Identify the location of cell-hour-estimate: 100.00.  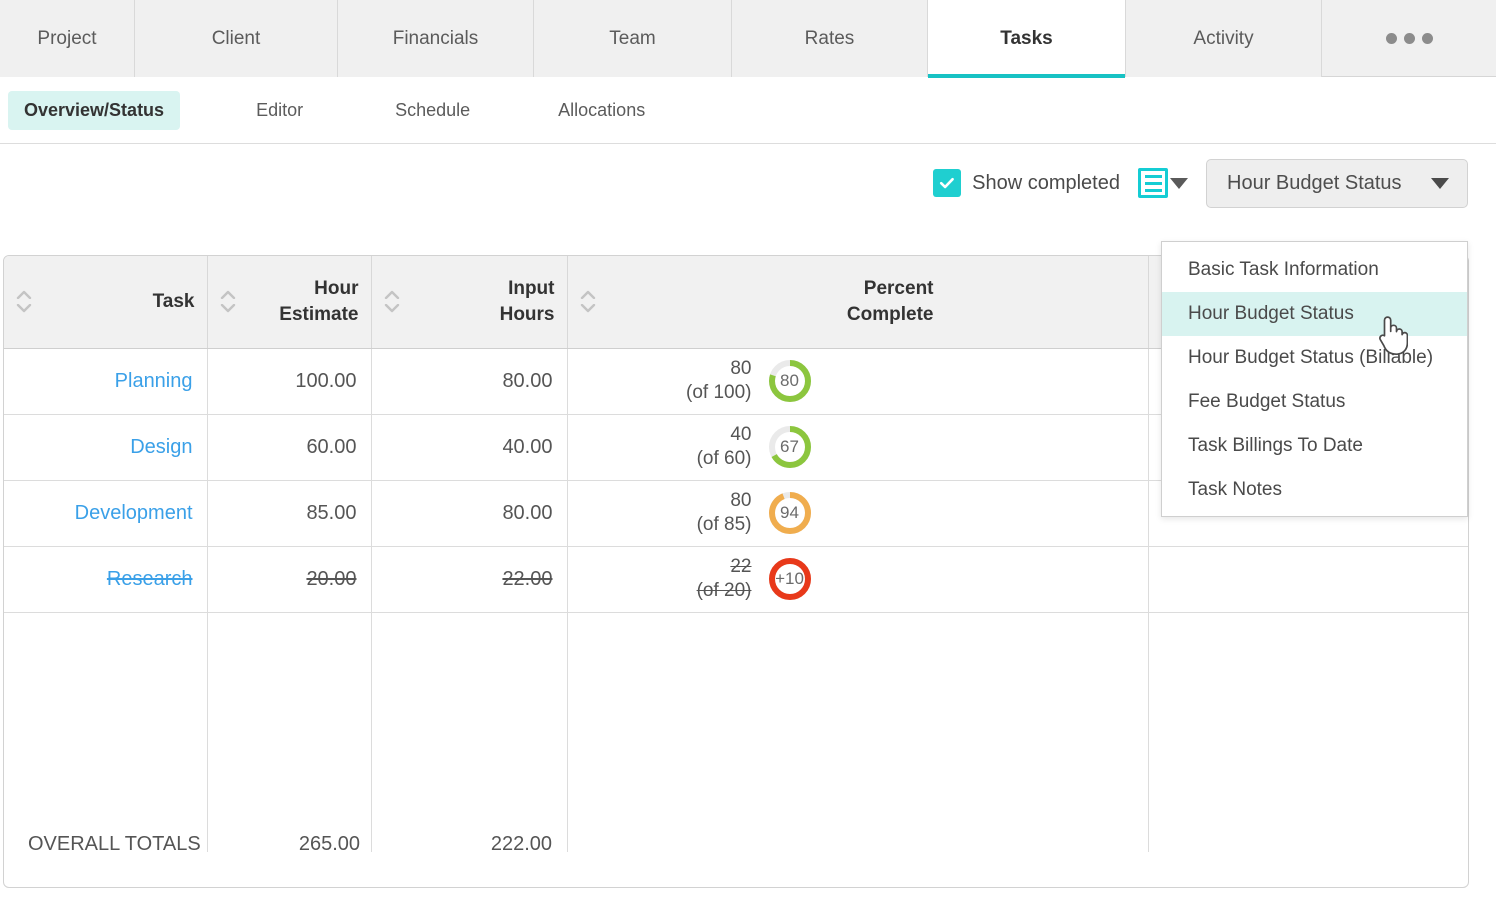
(289, 381).